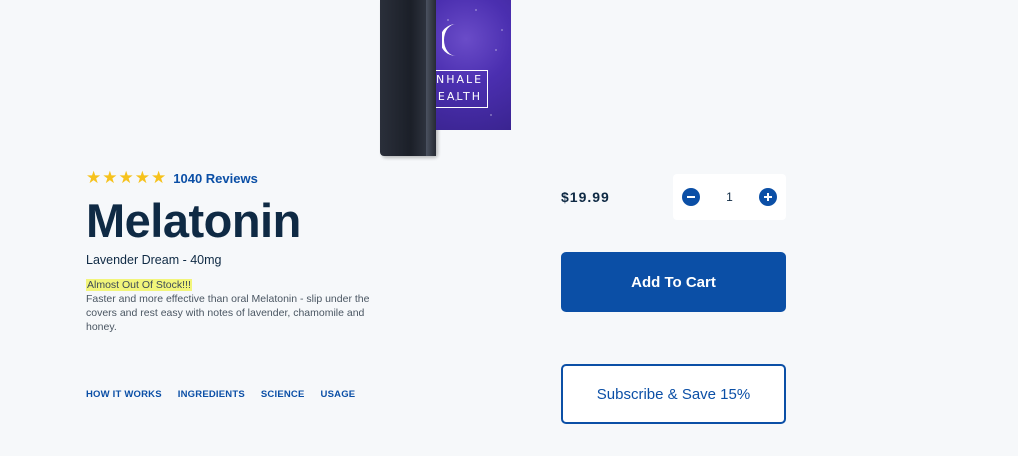 This screenshot has width=1018, height=456. I want to click on plus-icon, so click(768, 197).